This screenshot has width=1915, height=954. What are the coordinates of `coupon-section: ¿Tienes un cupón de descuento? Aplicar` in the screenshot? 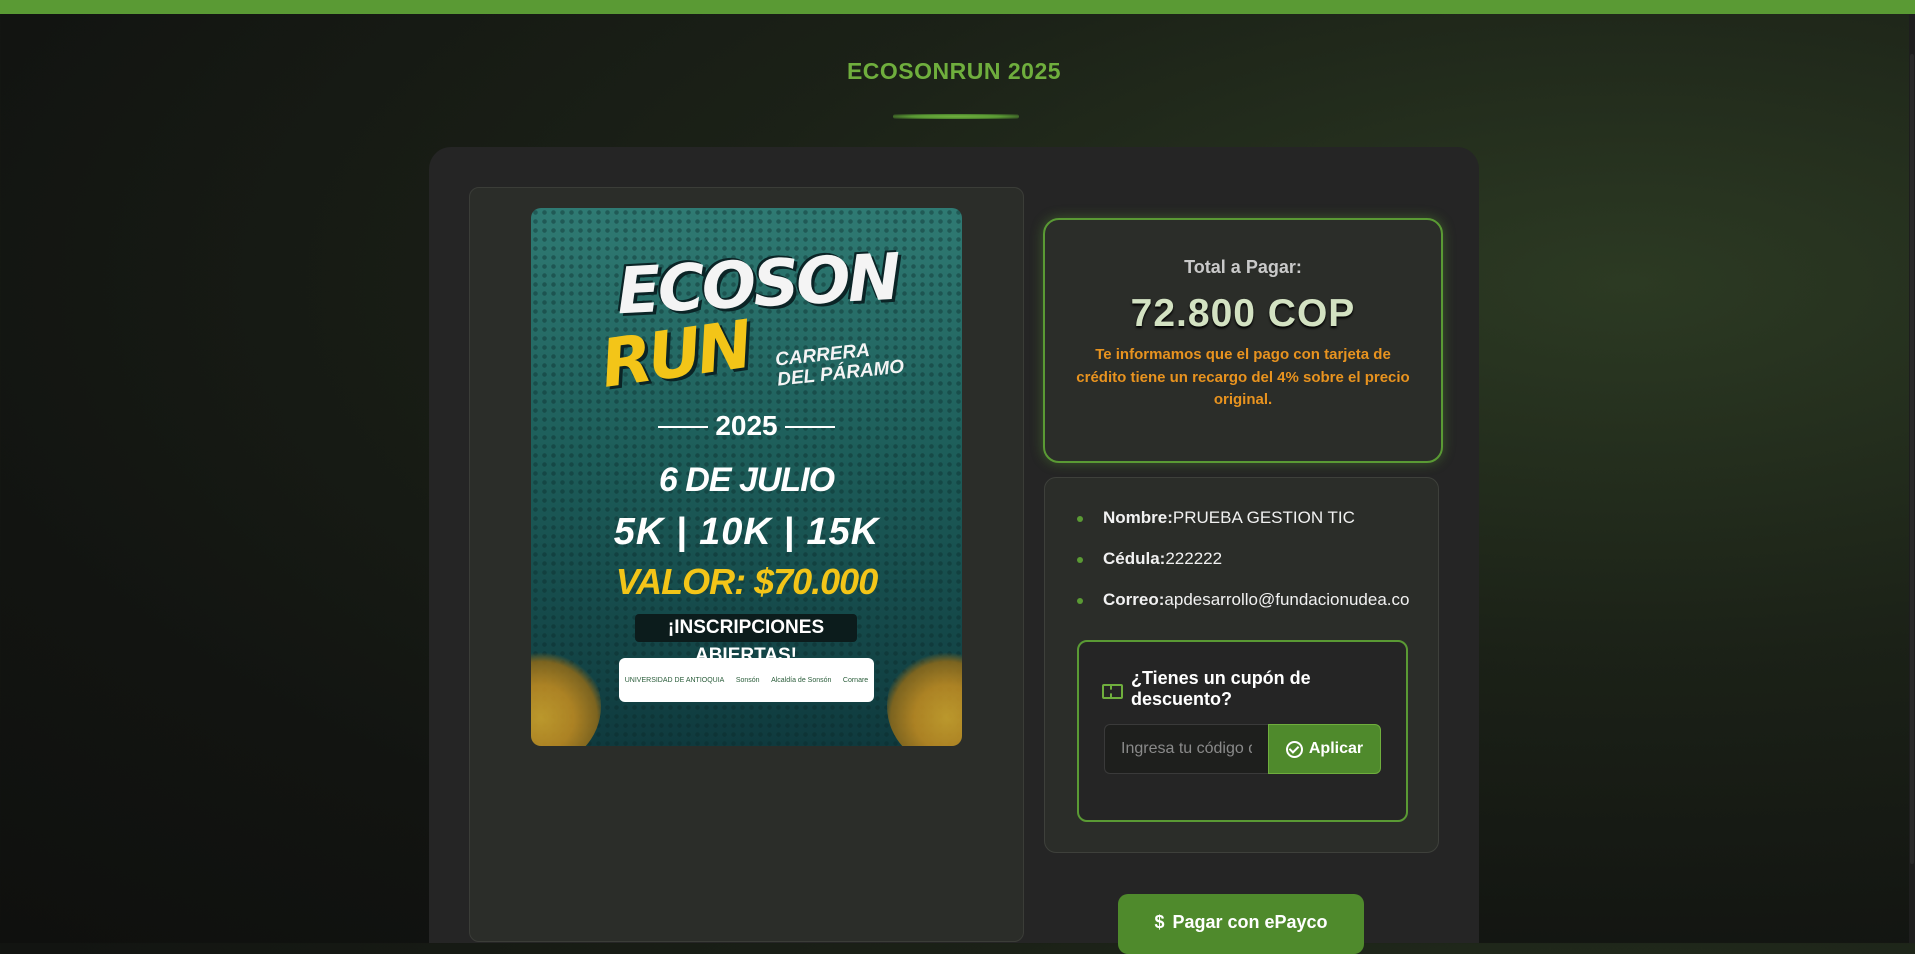 It's located at (1242, 731).